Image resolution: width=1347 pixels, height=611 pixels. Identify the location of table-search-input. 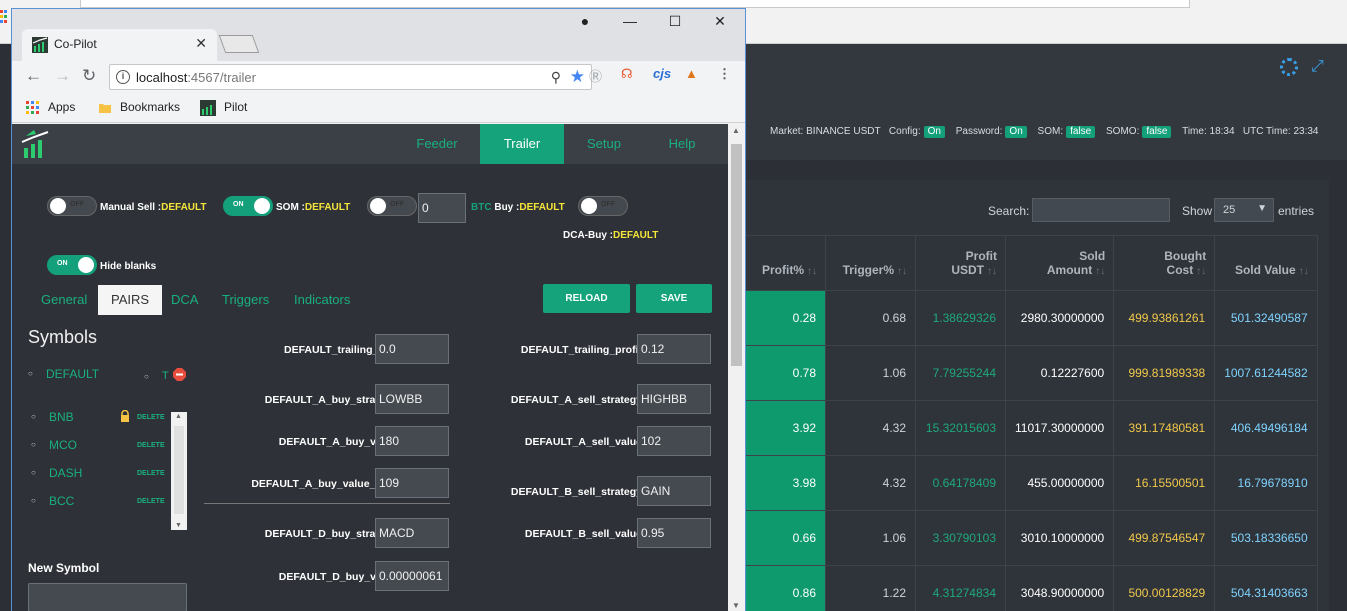
(1101, 210).